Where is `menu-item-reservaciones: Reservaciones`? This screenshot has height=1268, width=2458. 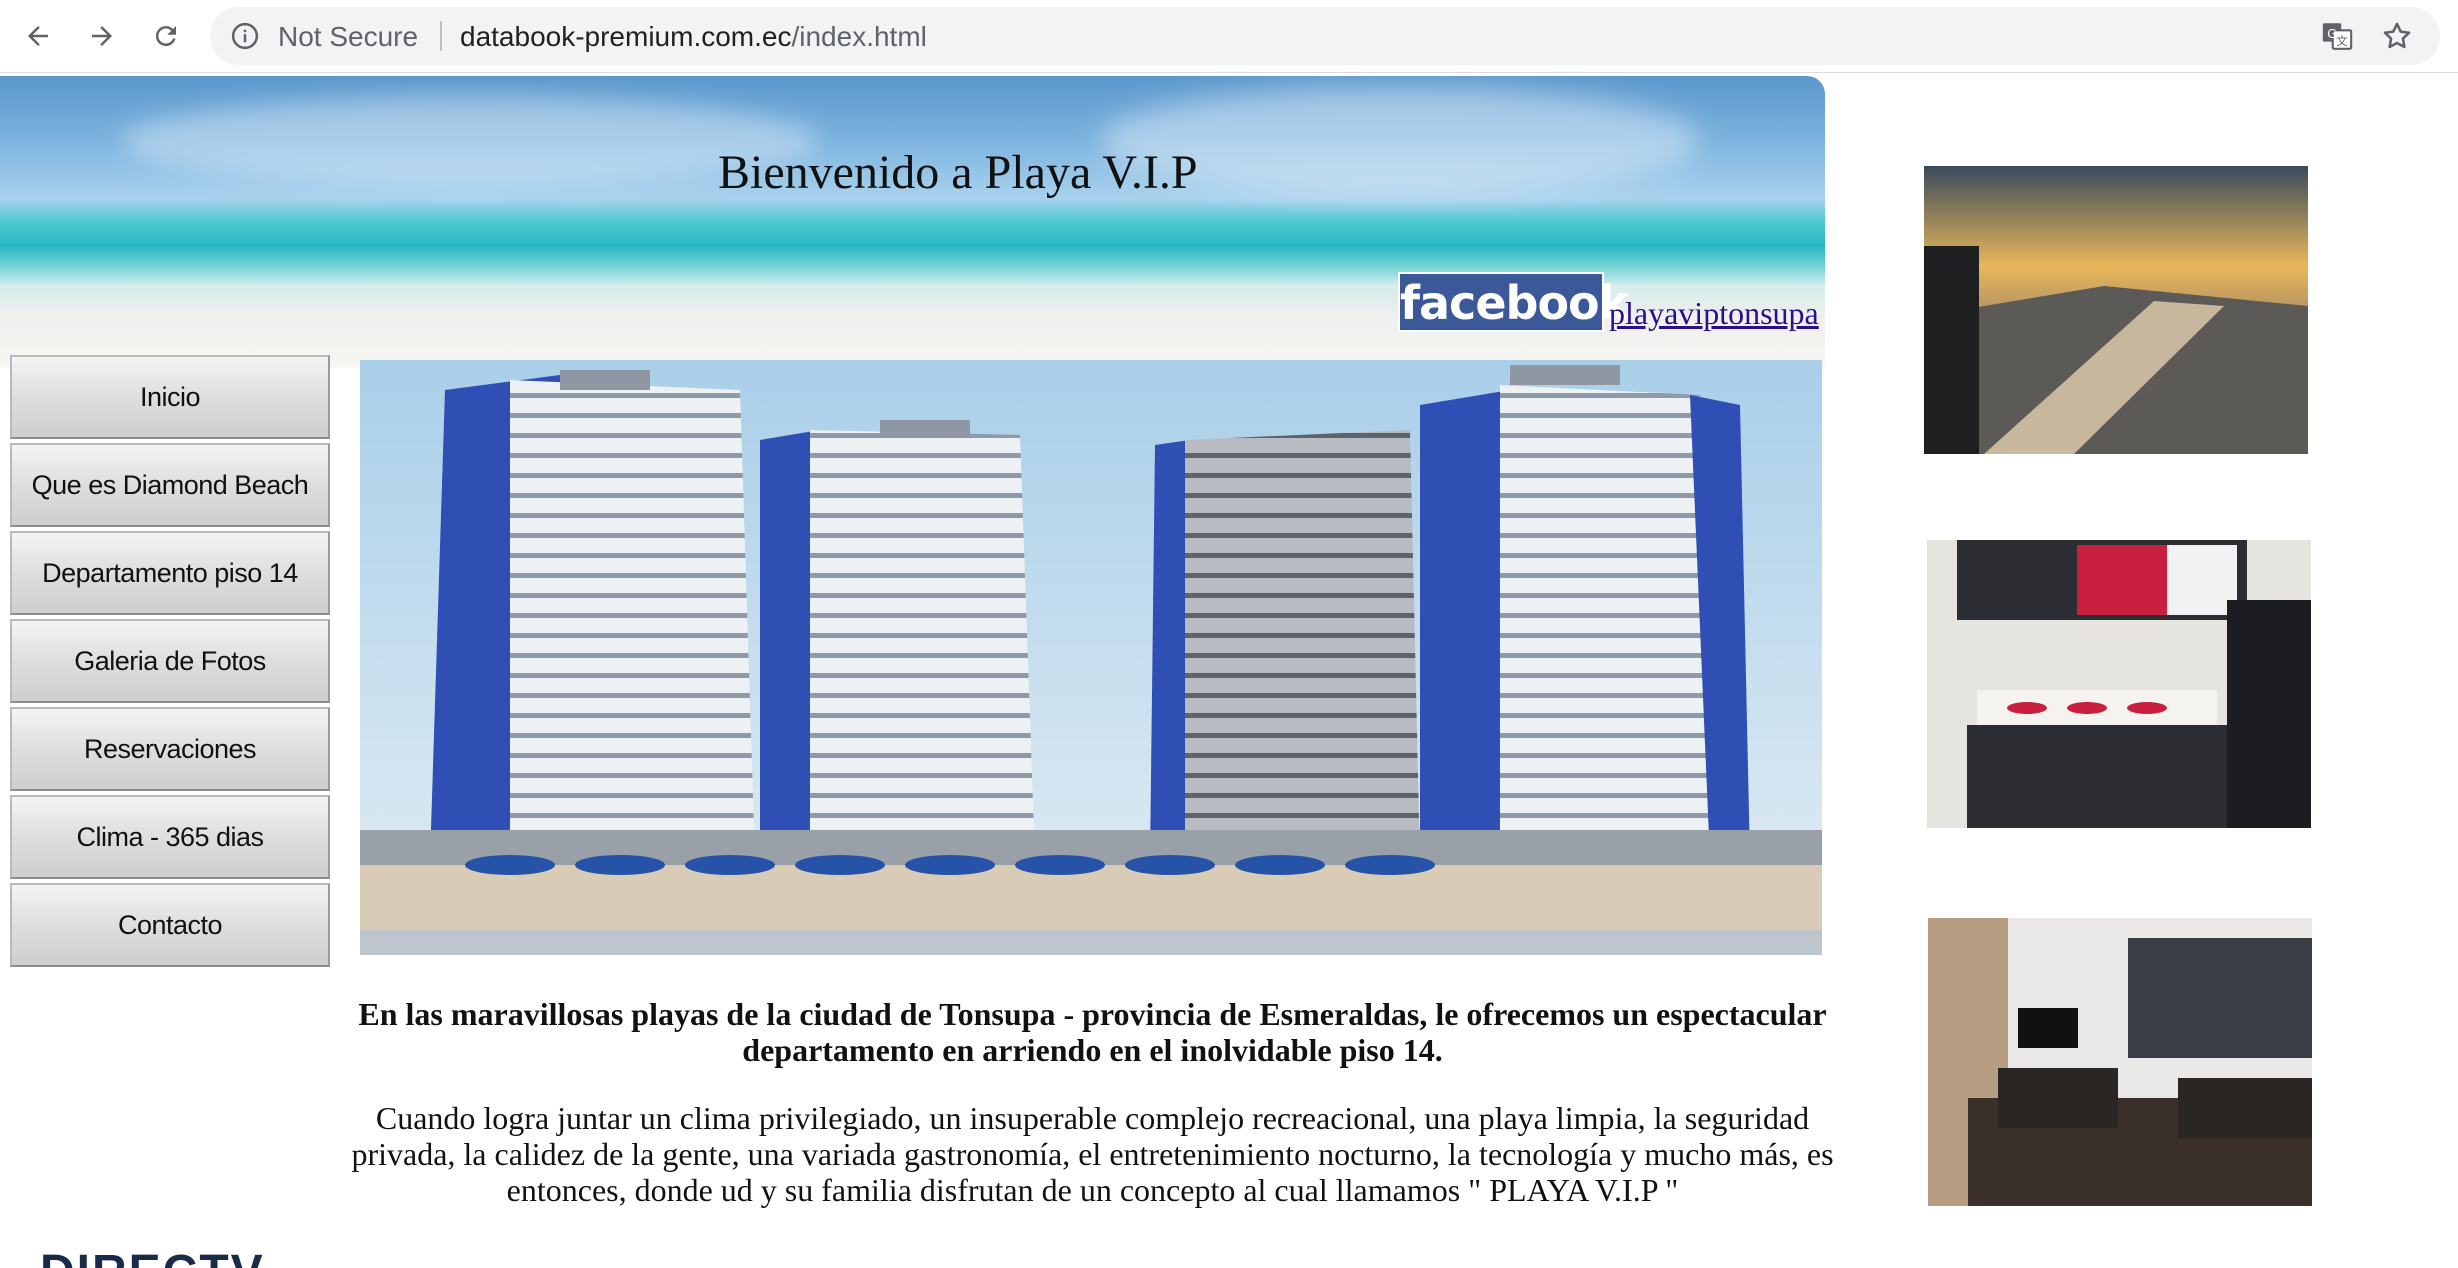
menu-item-reservaciones: Reservaciones is located at coordinates (170, 749).